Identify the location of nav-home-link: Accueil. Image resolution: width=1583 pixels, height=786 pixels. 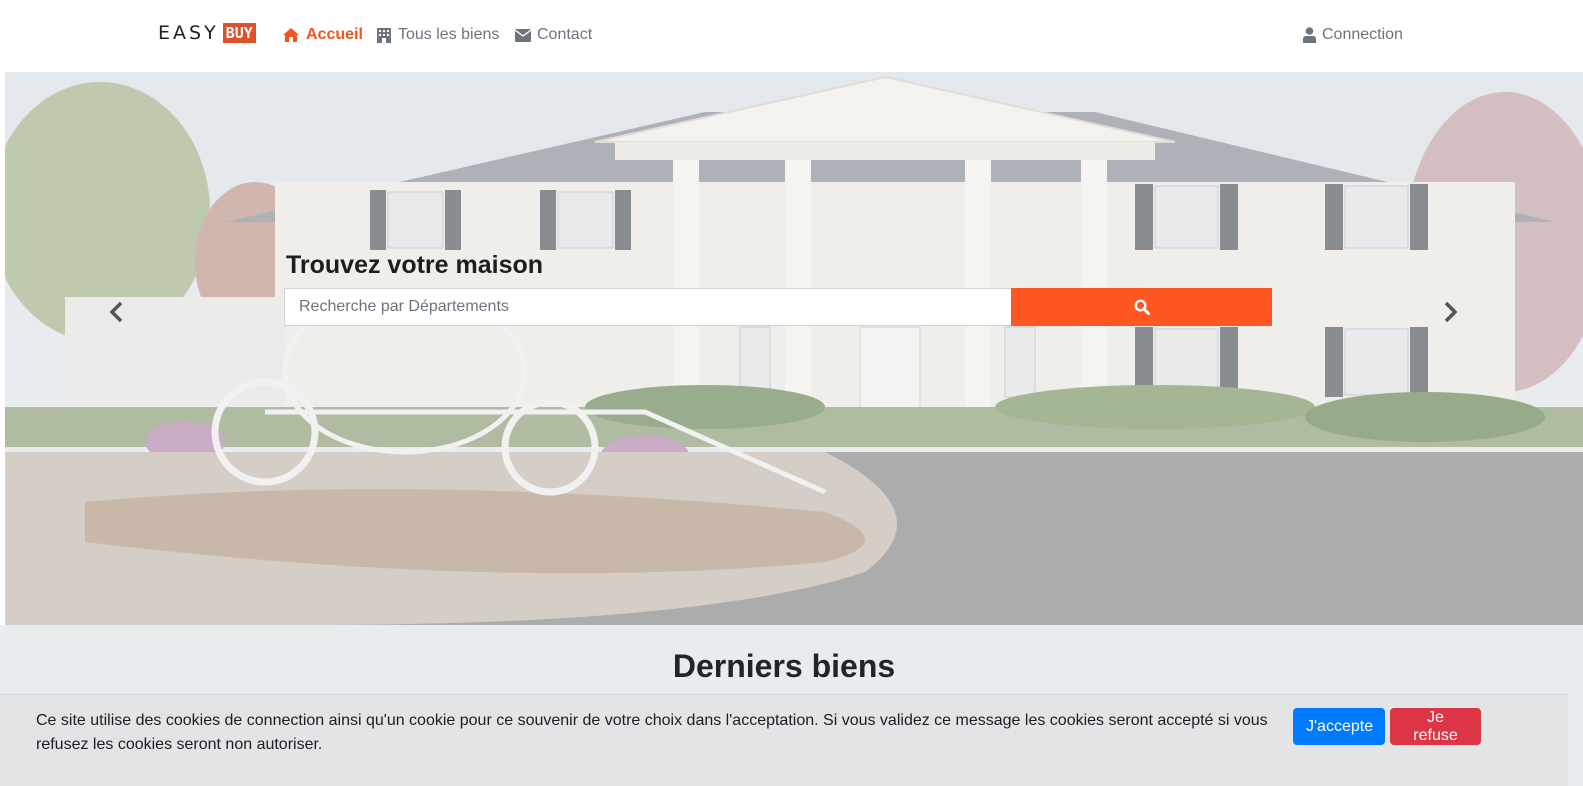
(322, 35).